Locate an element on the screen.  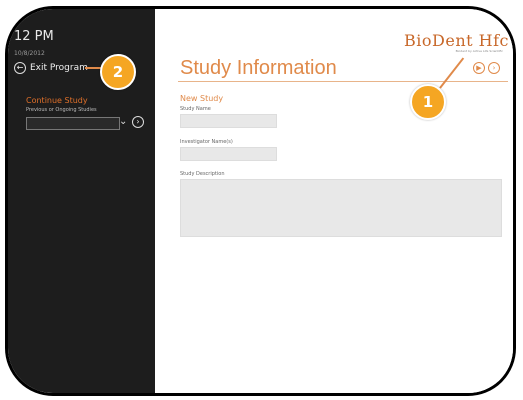
continue-arrow-icon: › is located at coordinates (138, 122).